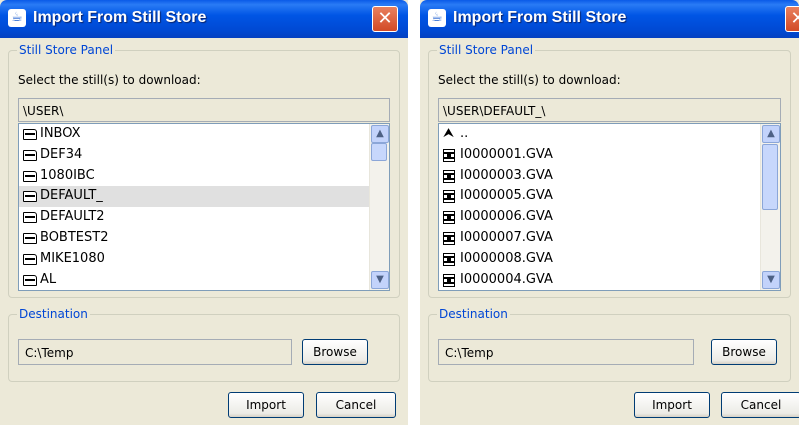 This screenshot has width=799, height=425. Describe the element at coordinates (67, 175) in the screenshot. I see `list-item-label: 1080IBC` at that location.